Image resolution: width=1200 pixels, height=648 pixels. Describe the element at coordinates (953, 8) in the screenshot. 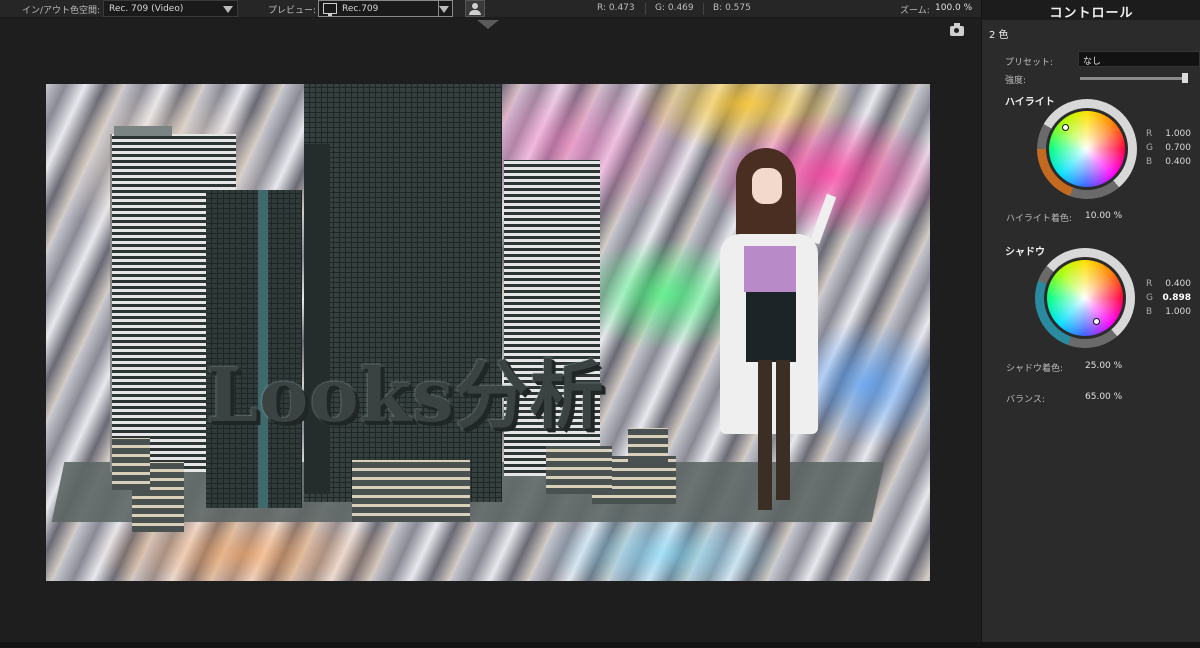

I see `zoom-value: 100.0 %` at that location.